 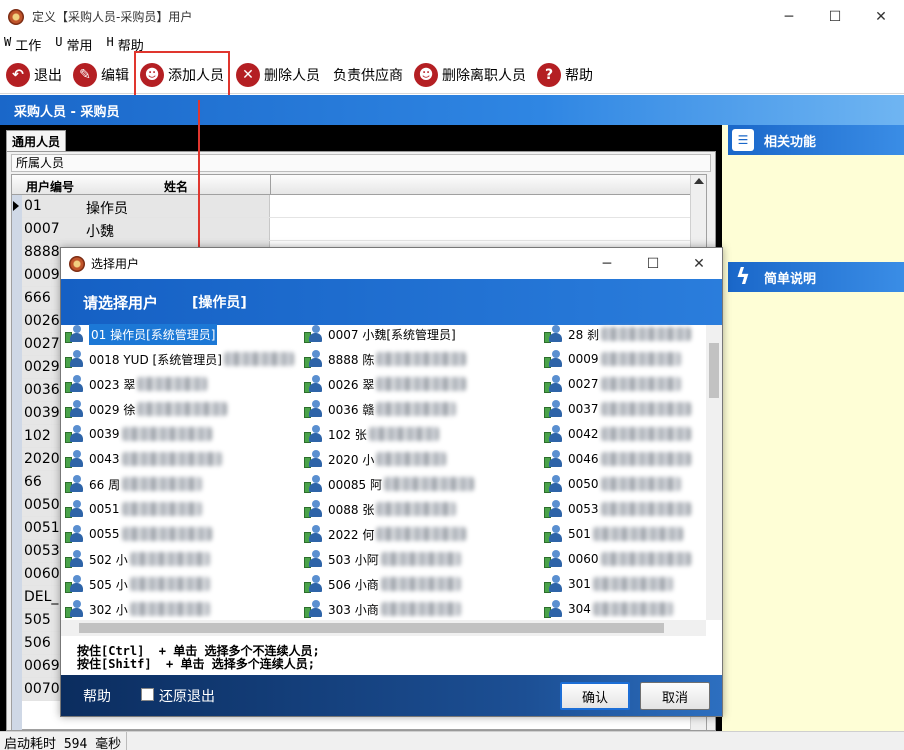 What do you see at coordinates (182, 74) in the screenshot?
I see `add-person-button: ☻ 添加人员` at bounding box center [182, 74].